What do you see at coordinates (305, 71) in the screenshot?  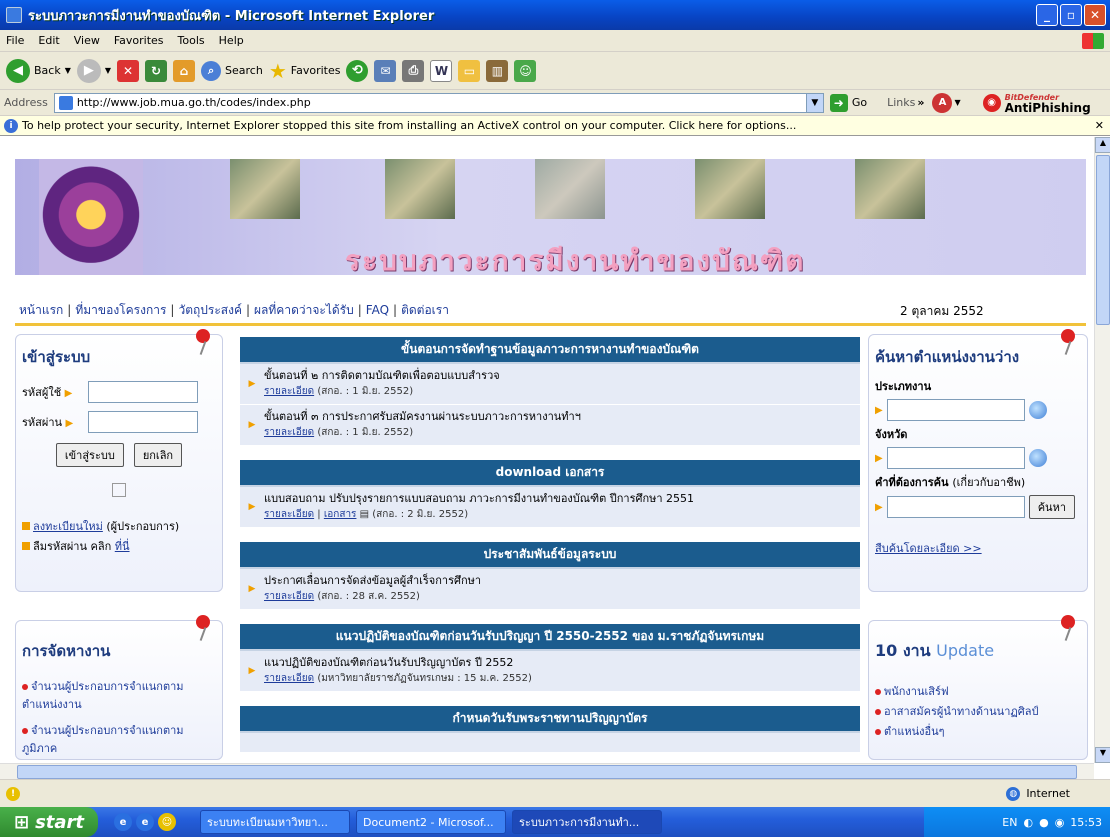 I see `favorites-button: ★ Favorites` at bounding box center [305, 71].